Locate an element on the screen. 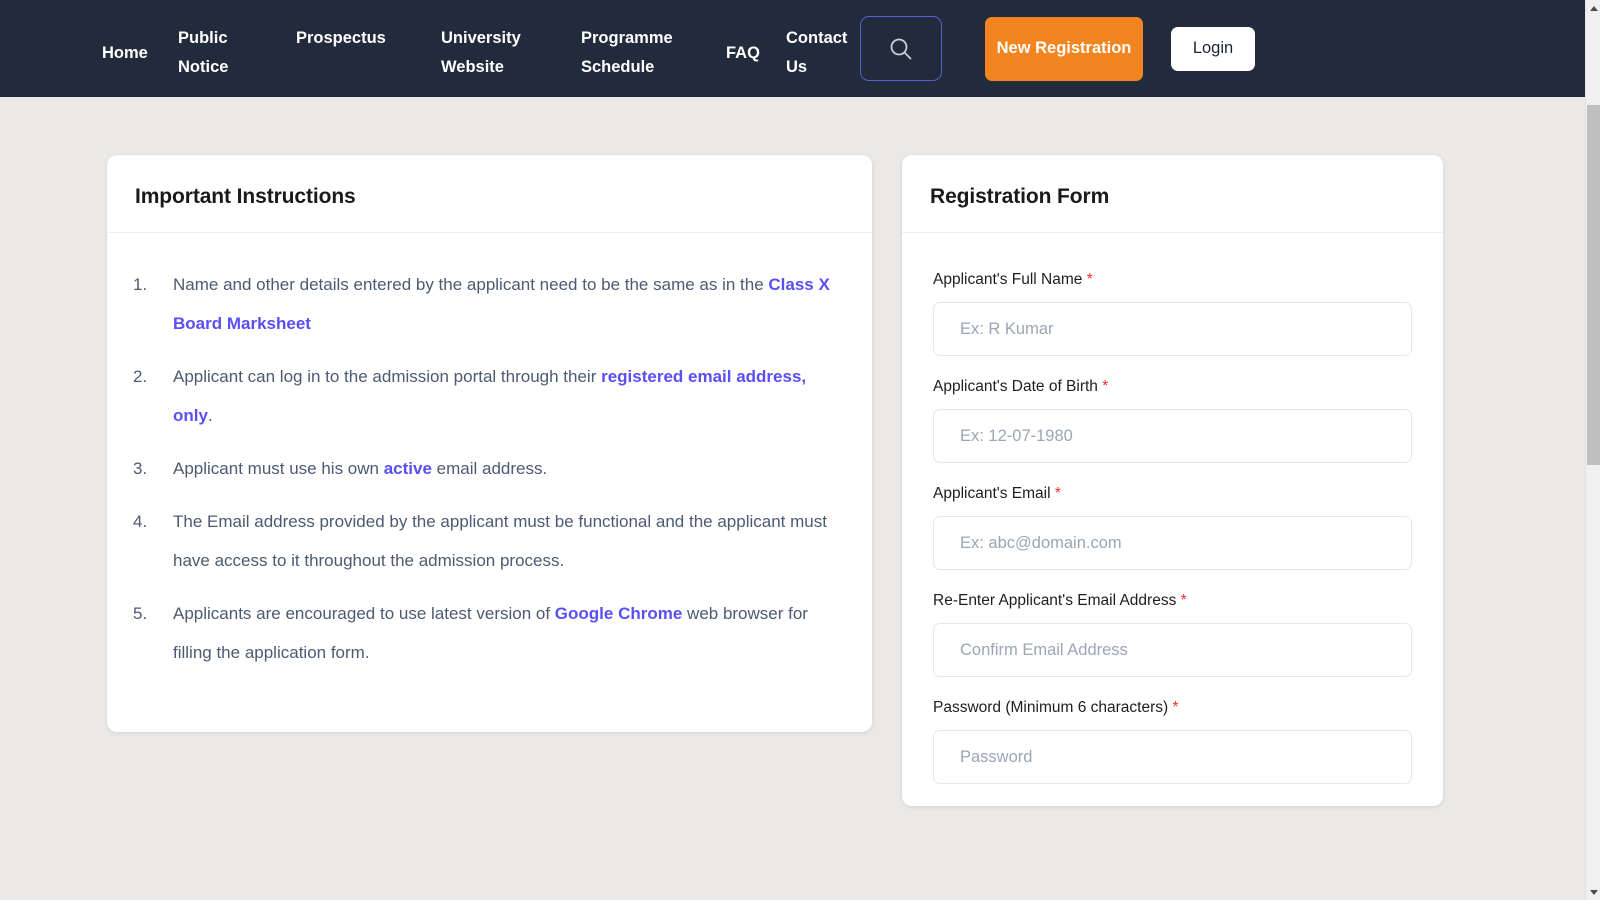  field-confirm-email: Re-Enter Applicant's Email Address * is located at coordinates (1172, 634).